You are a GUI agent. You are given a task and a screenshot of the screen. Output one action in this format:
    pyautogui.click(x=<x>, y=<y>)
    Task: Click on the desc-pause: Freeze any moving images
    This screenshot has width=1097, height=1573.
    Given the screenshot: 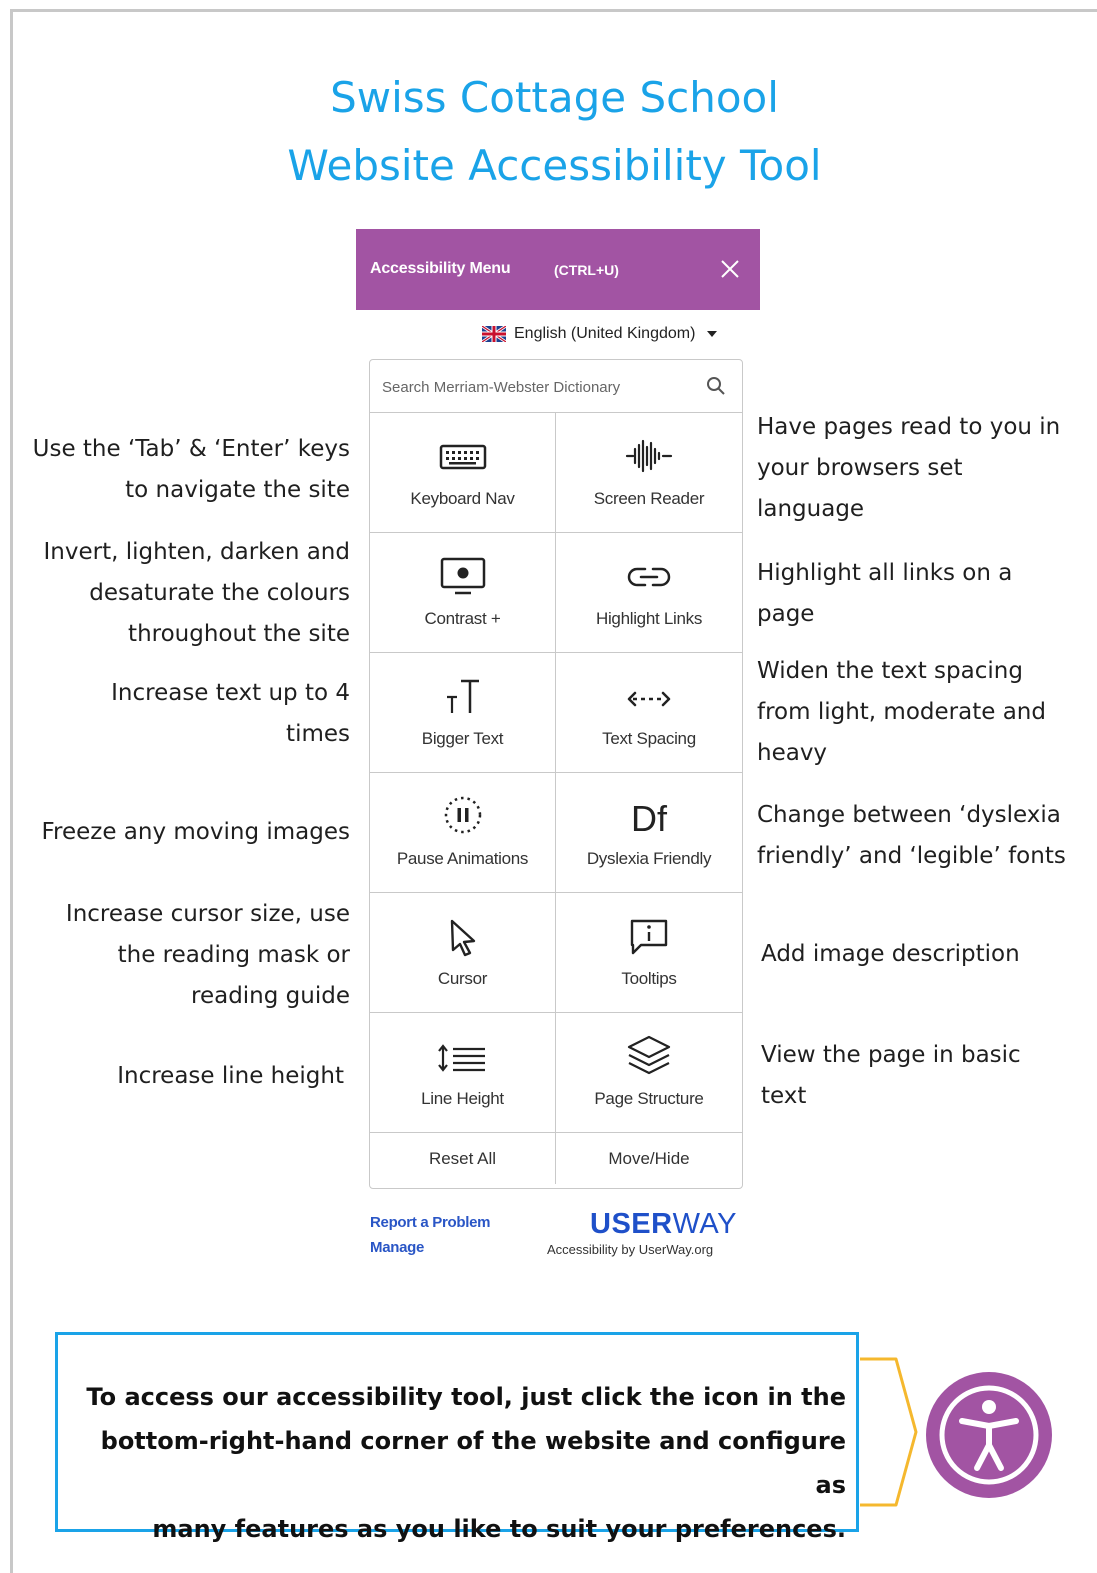 What is the action you would take?
    pyautogui.click(x=195, y=832)
    